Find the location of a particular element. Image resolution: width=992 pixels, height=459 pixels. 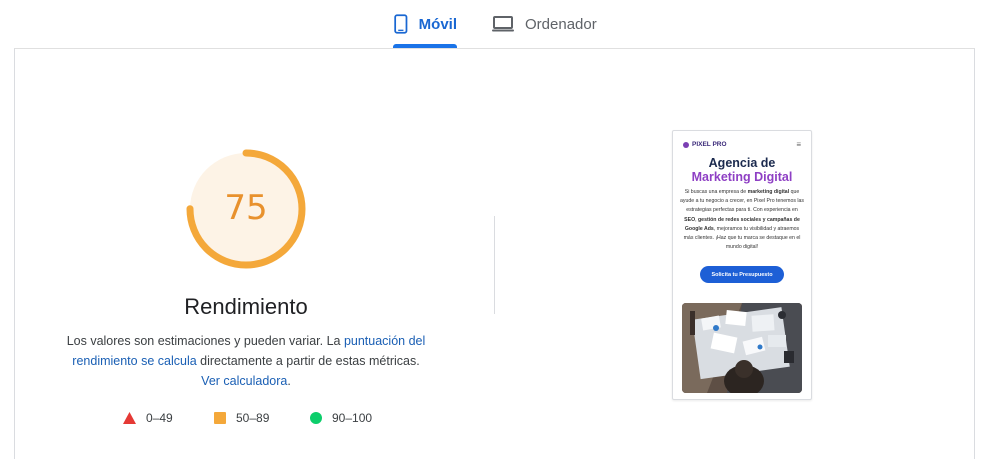

screenshot-brand: PIXEL PRO is located at coordinates (709, 144).